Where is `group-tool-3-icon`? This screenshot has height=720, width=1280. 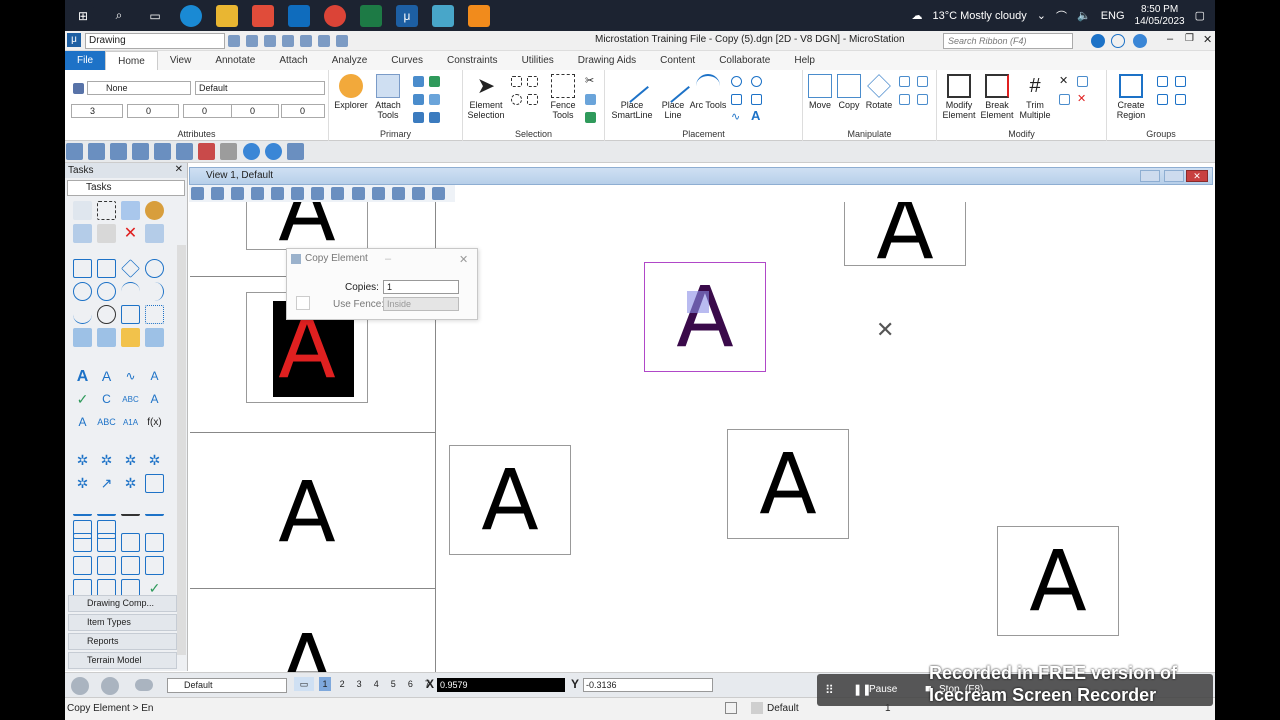 group-tool-3-icon is located at coordinates (1162, 99).